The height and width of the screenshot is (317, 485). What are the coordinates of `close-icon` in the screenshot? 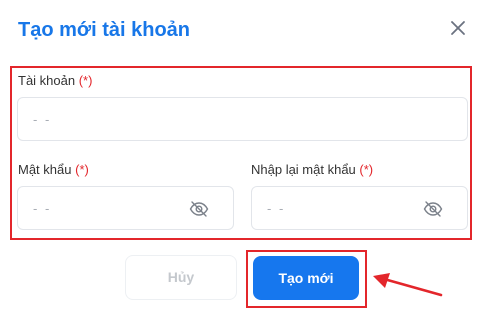 It's located at (458, 28).